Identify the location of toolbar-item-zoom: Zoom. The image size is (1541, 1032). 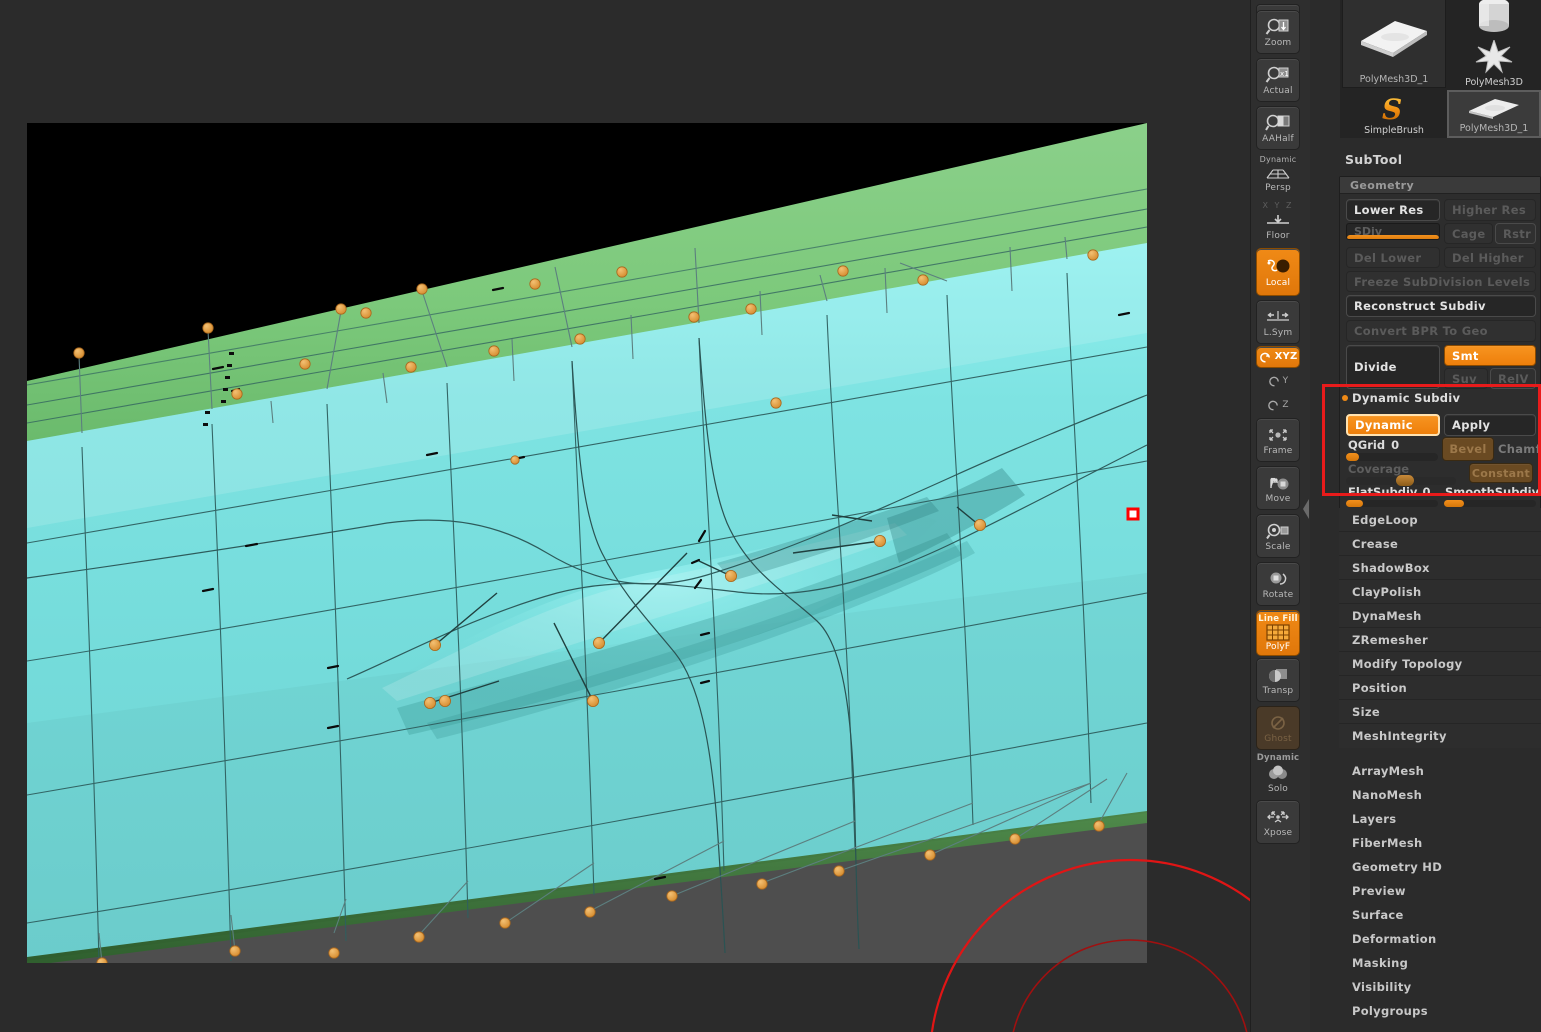
(1278, 32).